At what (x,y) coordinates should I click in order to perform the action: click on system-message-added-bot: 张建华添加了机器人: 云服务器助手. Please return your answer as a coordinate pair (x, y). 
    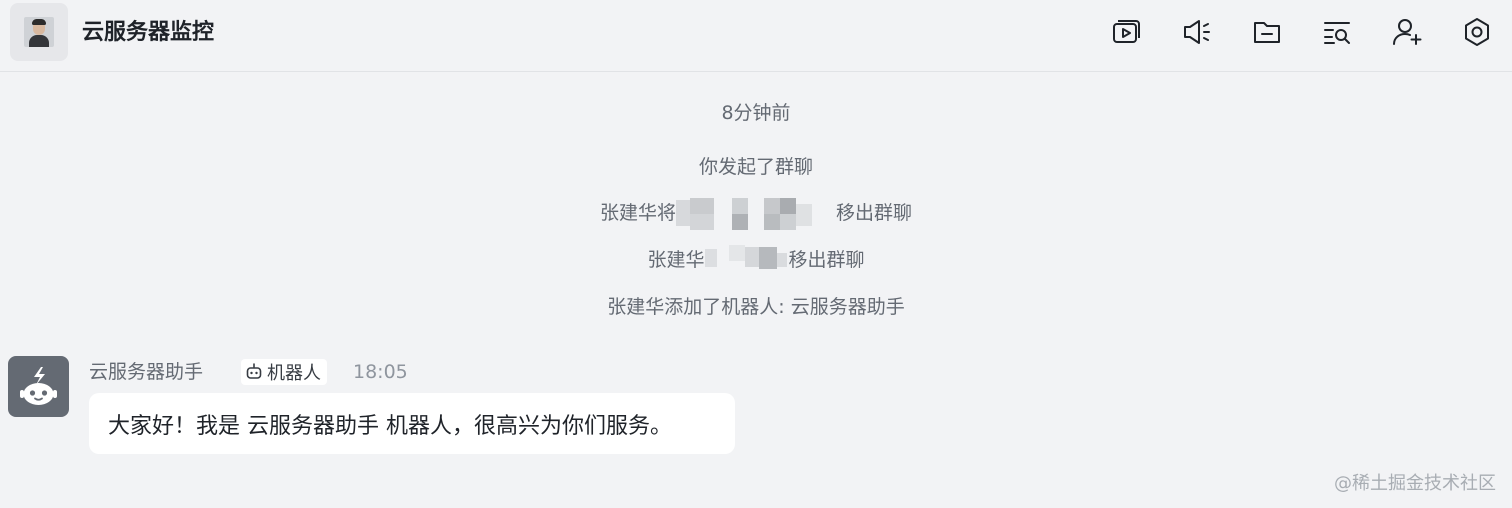
    Looking at the image, I should click on (756, 307).